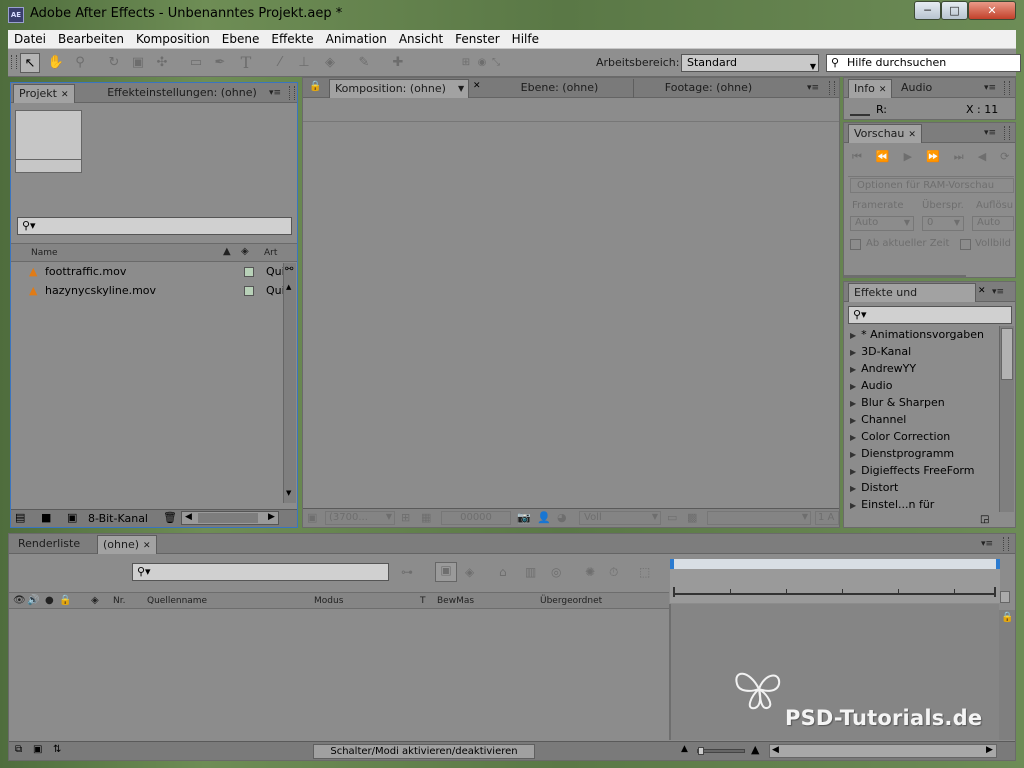  What do you see at coordinates (966, 156) in the screenshot?
I see `last-frame-icon: ⏭` at bounding box center [966, 156].